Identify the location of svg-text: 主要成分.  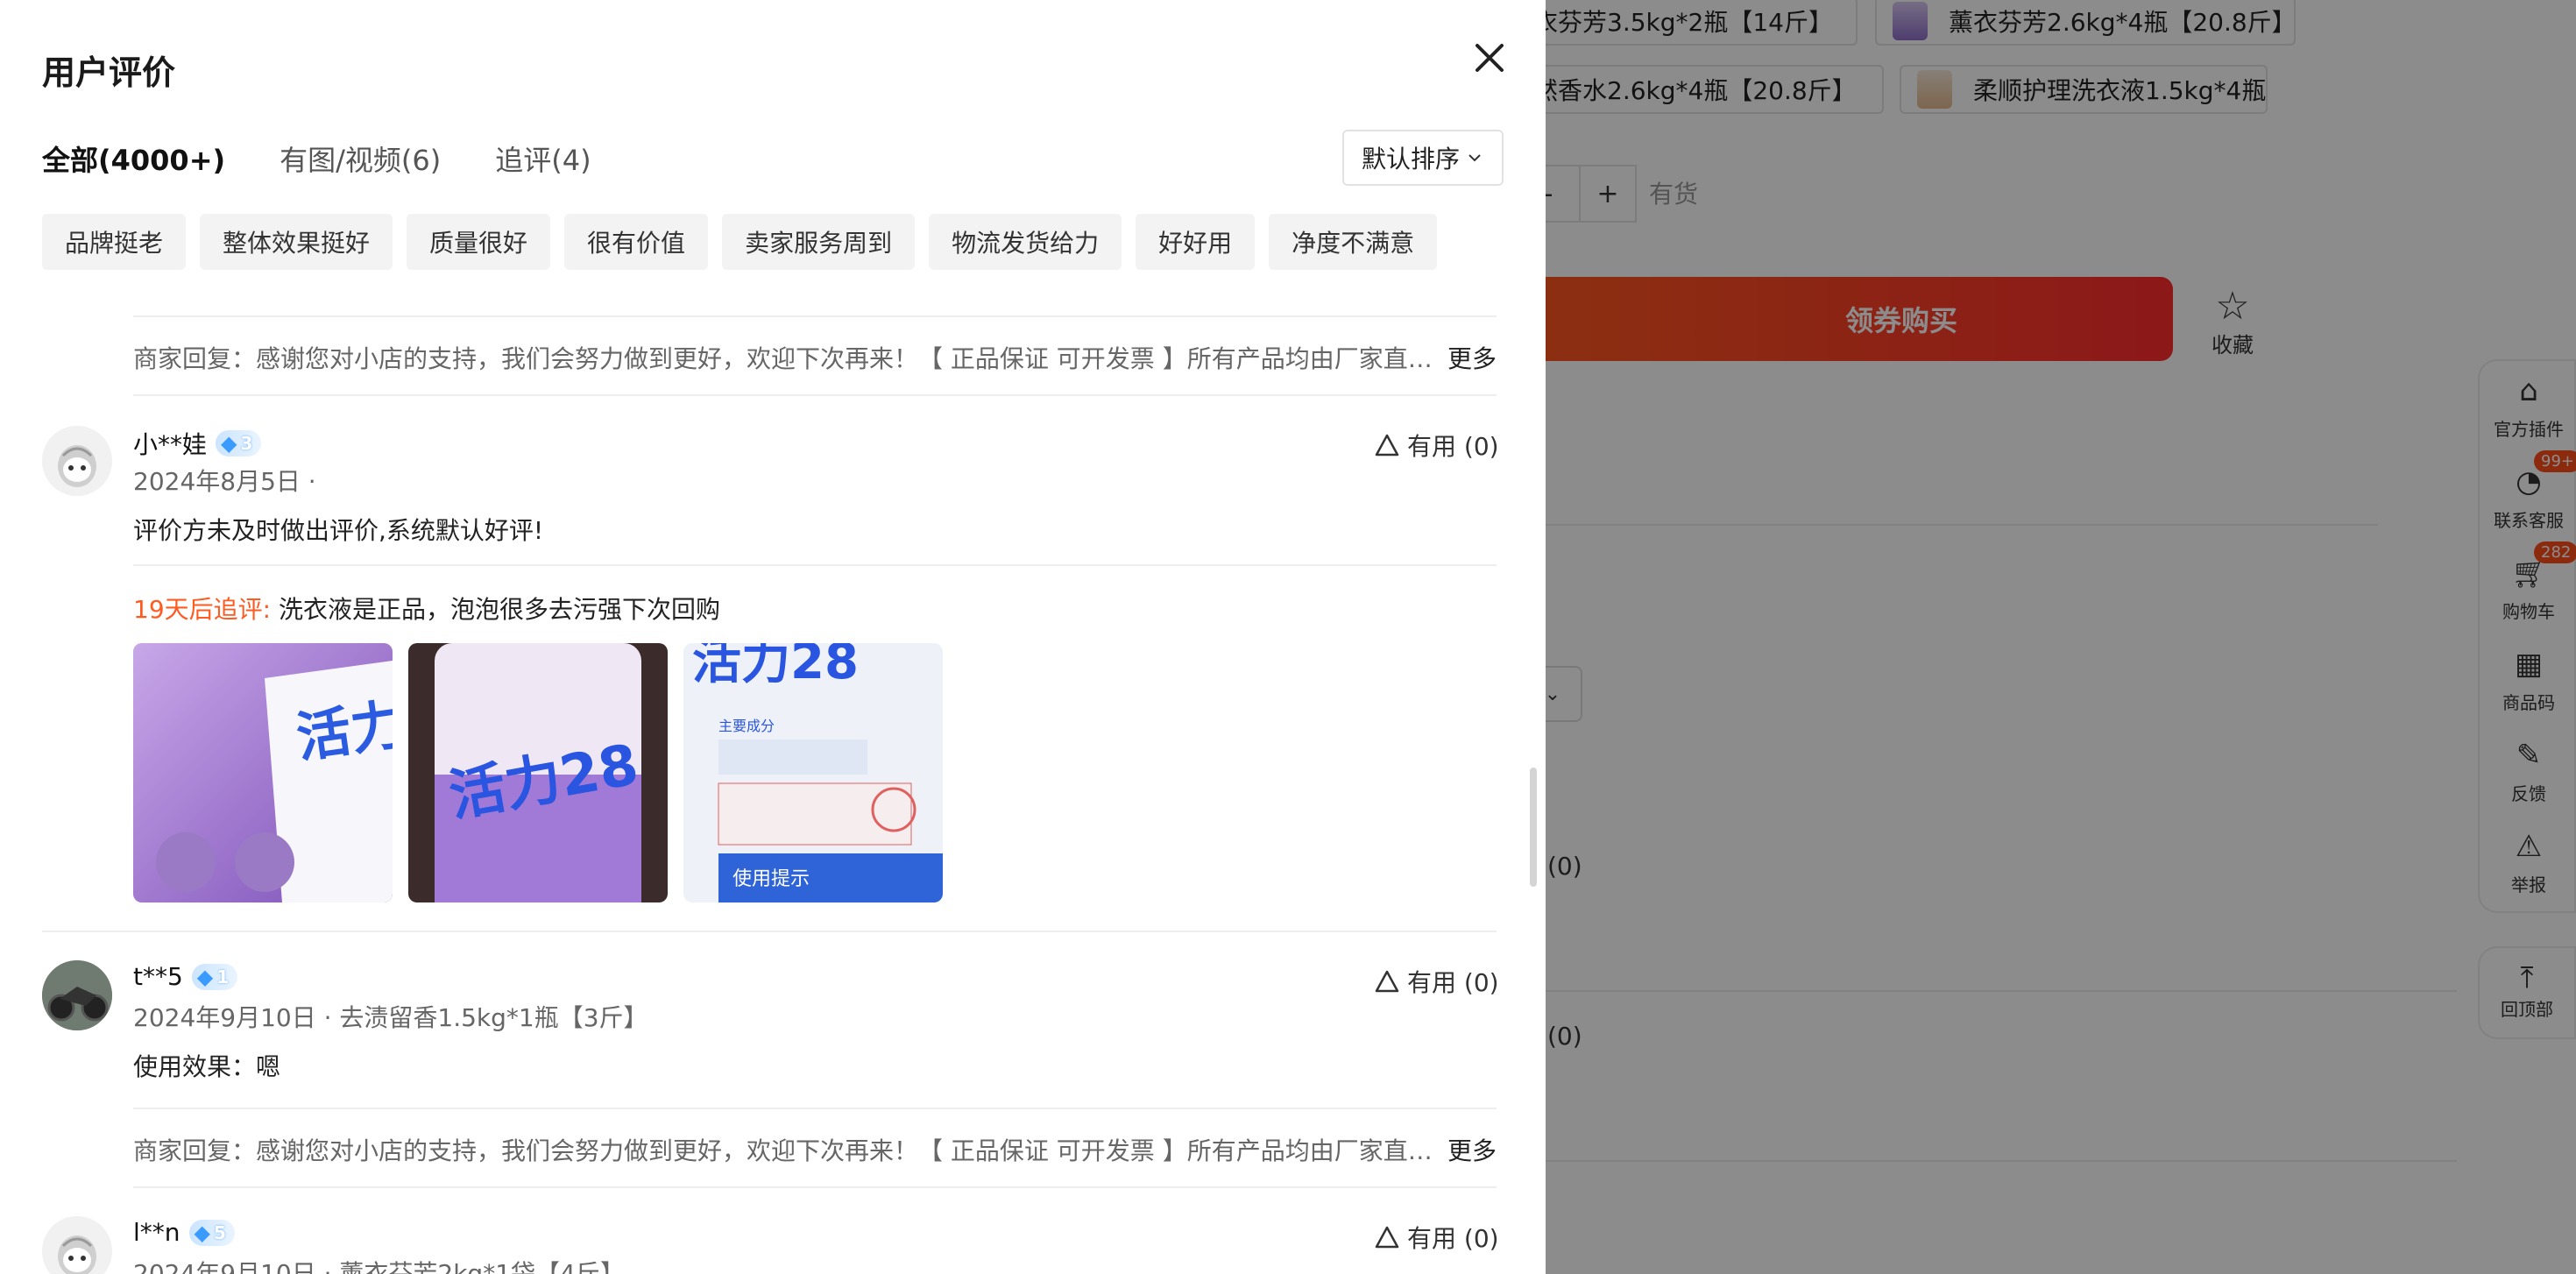
(746, 726).